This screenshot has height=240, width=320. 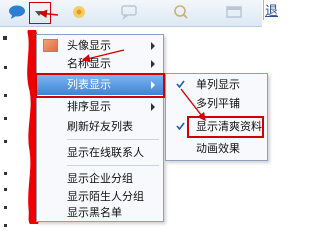 What do you see at coordinates (216, 103) in the screenshot?
I see `submenu-item-multi-column: 多列平铺` at bounding box center [216, 103].